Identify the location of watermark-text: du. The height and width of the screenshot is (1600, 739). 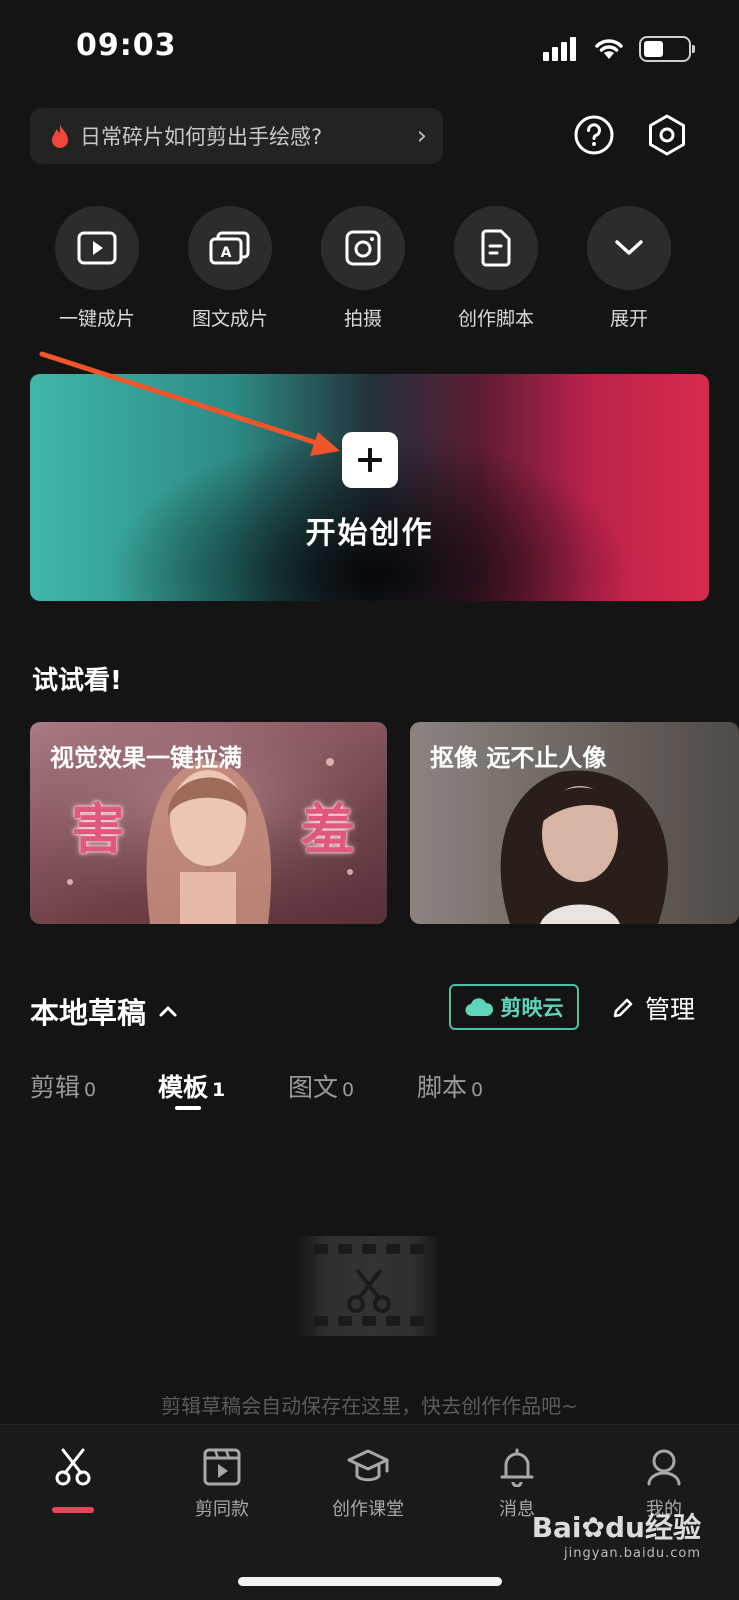
(625, 1527).